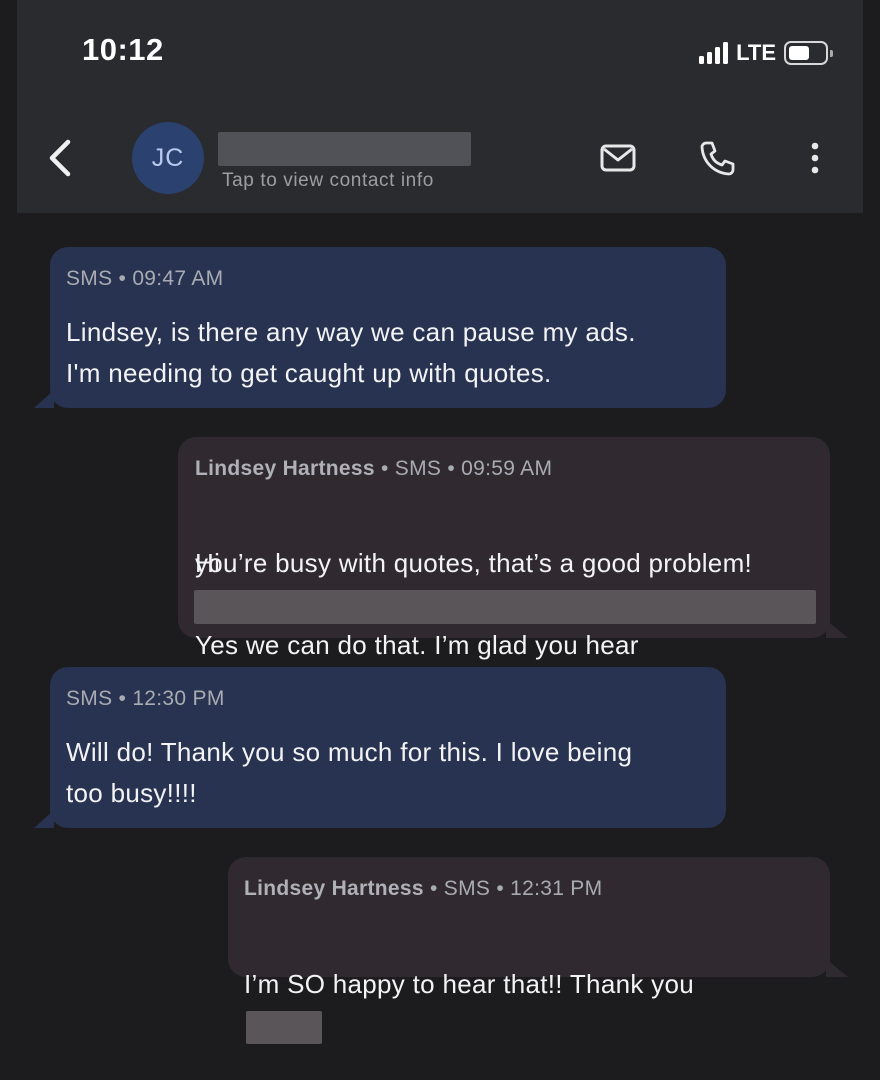  What do you see at coordinates (799, 53) in the screenshot?
I see `battery-level-fill` at bounding box center [799, 53].